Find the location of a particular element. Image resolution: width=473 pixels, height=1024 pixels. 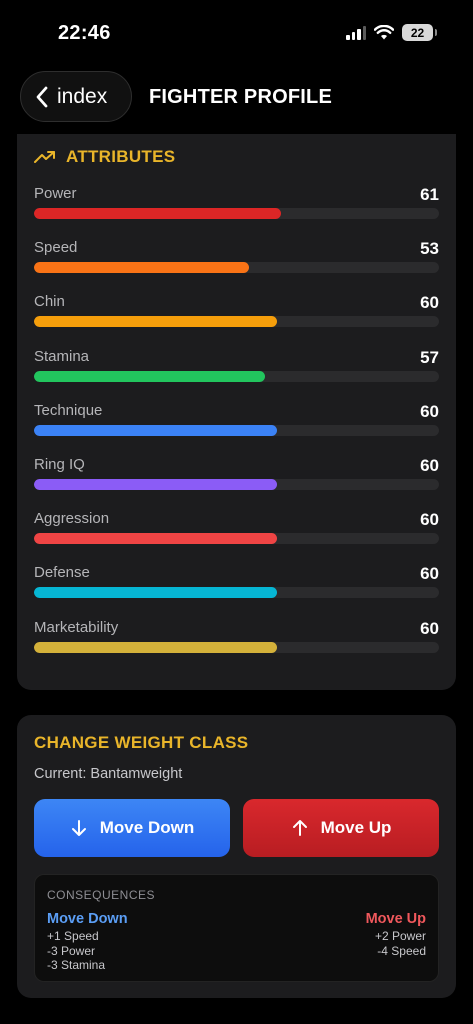

attribute-label: Aggression is located at coordinates (72, 519).